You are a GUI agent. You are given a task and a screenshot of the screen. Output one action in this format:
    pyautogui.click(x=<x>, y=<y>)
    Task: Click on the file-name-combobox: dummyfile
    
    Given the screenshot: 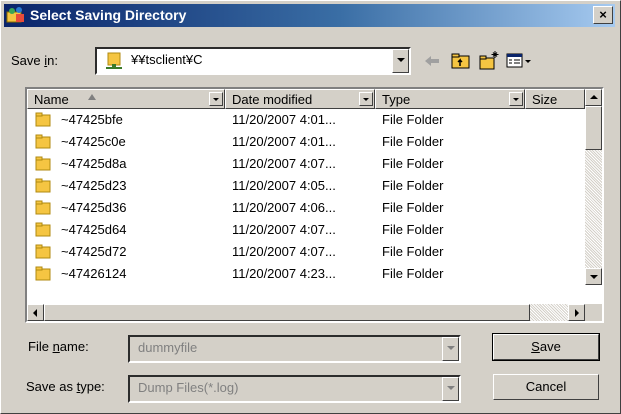 What is the action you would take?
    pyautogui.click(x=294, y=349)
    